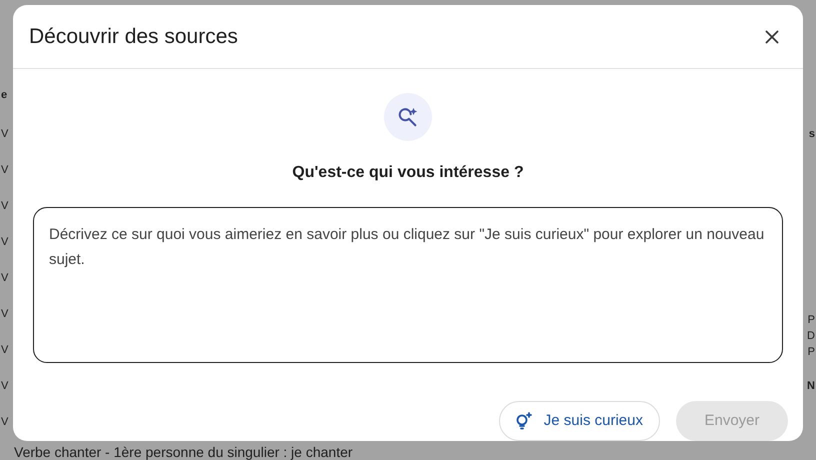 Image resolution: width=816 pixels, height=460 pixels. Describe the element at coordinates (524, 421) in the screenshot. I see `lightbulb-icon` at that location.